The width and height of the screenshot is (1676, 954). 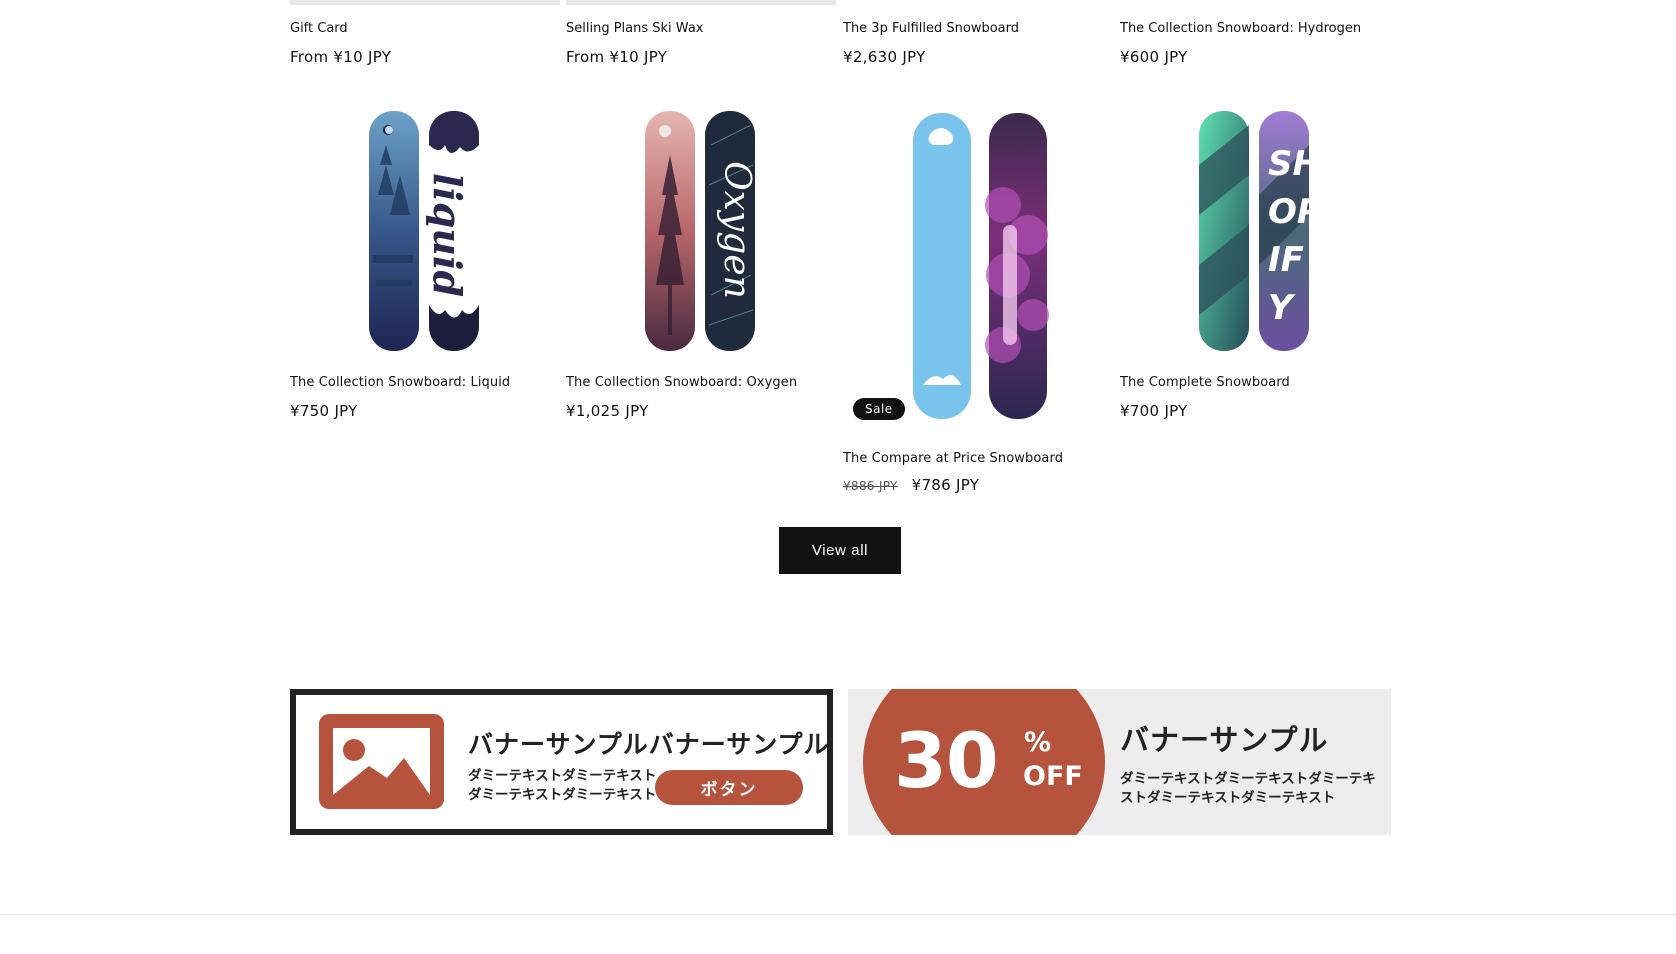 I want to click on banner-body: ダミーテキストダミーテキスト ダミーテキストダミーテキスト, so click(x=562, y=786).